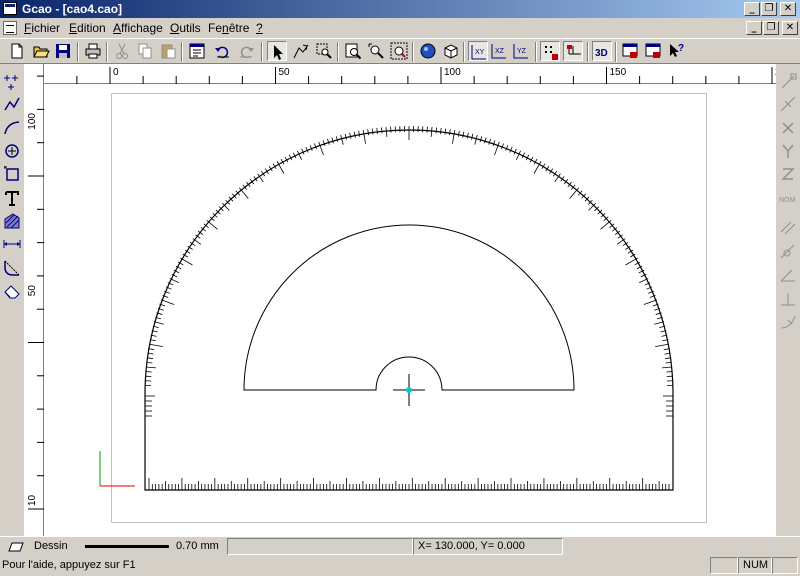 The height and width of the screenshot is (576, 800). I want to click on maximize-button: ❐, so click(769, 9).